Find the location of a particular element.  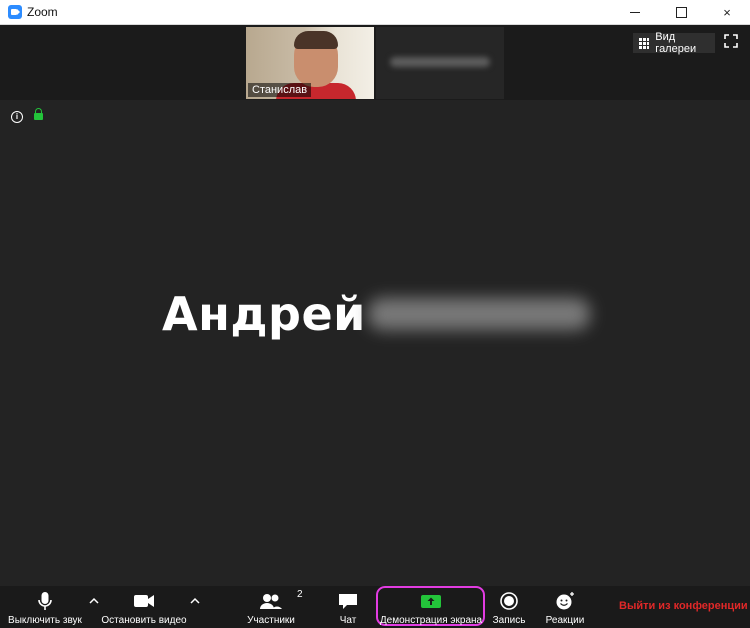

close-button: × is located at coordinates (727, 12).